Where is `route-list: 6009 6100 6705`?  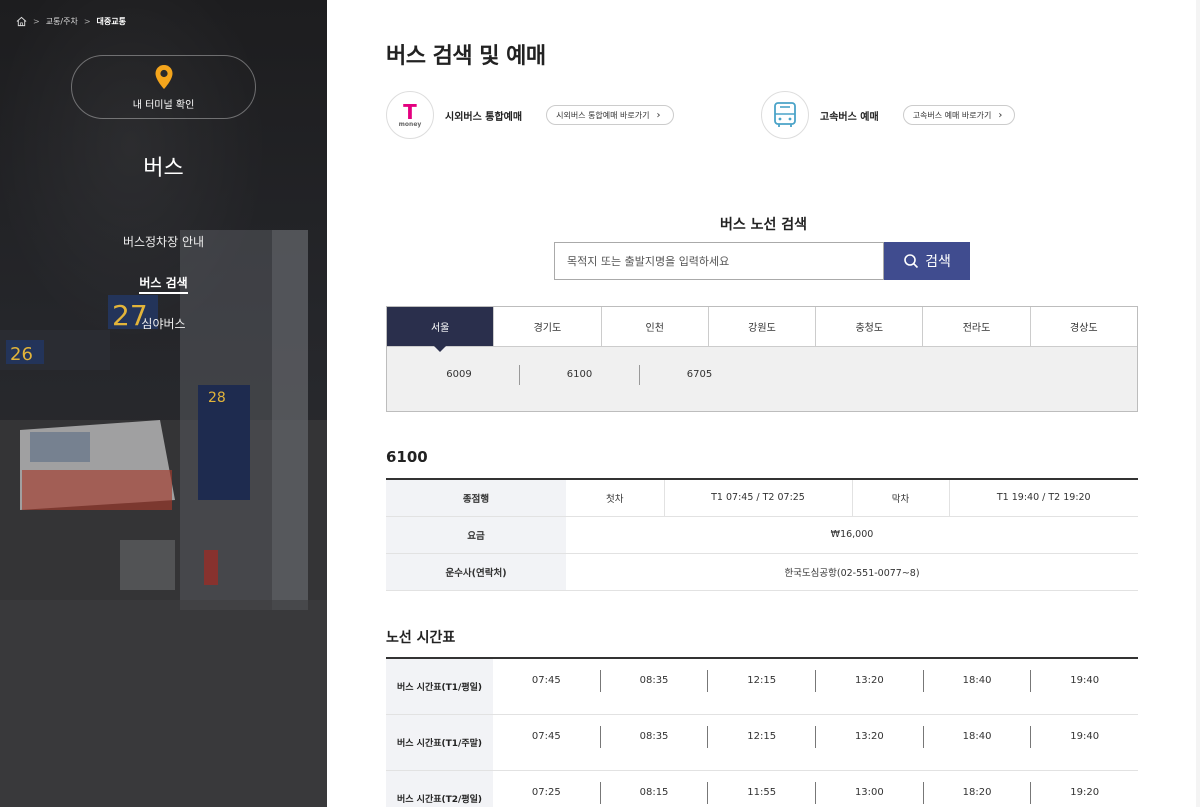 route-list: 6009 6100 6705 is located at coordinates (762, 378).